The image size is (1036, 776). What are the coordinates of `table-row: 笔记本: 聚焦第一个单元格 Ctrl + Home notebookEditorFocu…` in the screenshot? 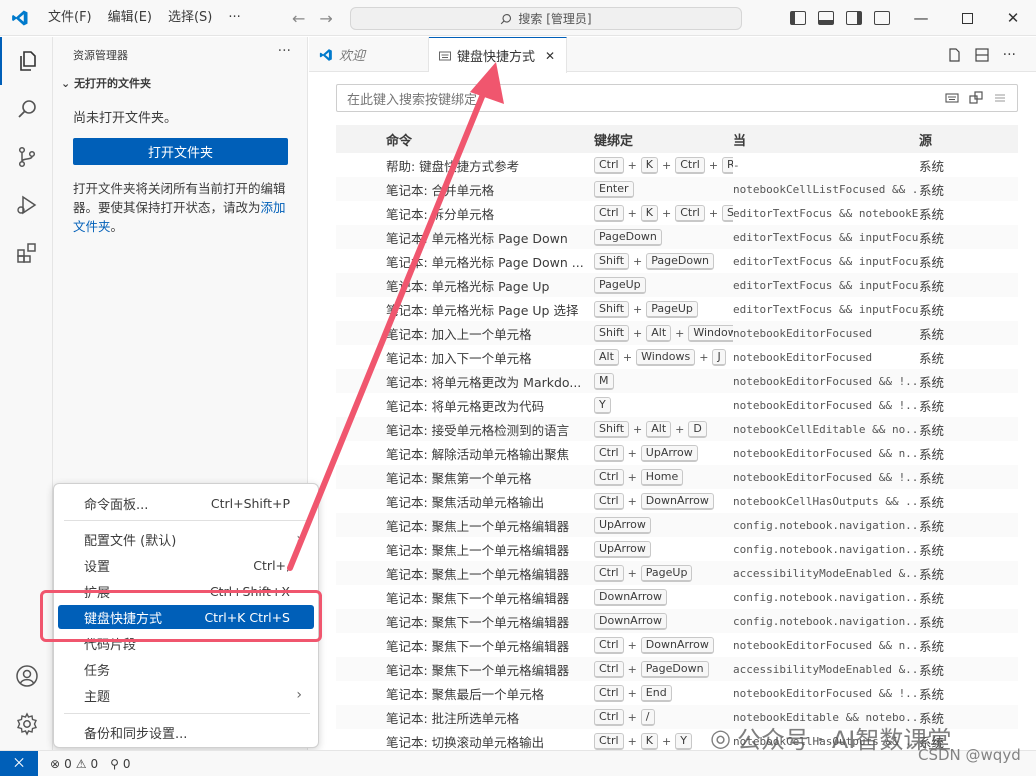 It's located at (677, 477).